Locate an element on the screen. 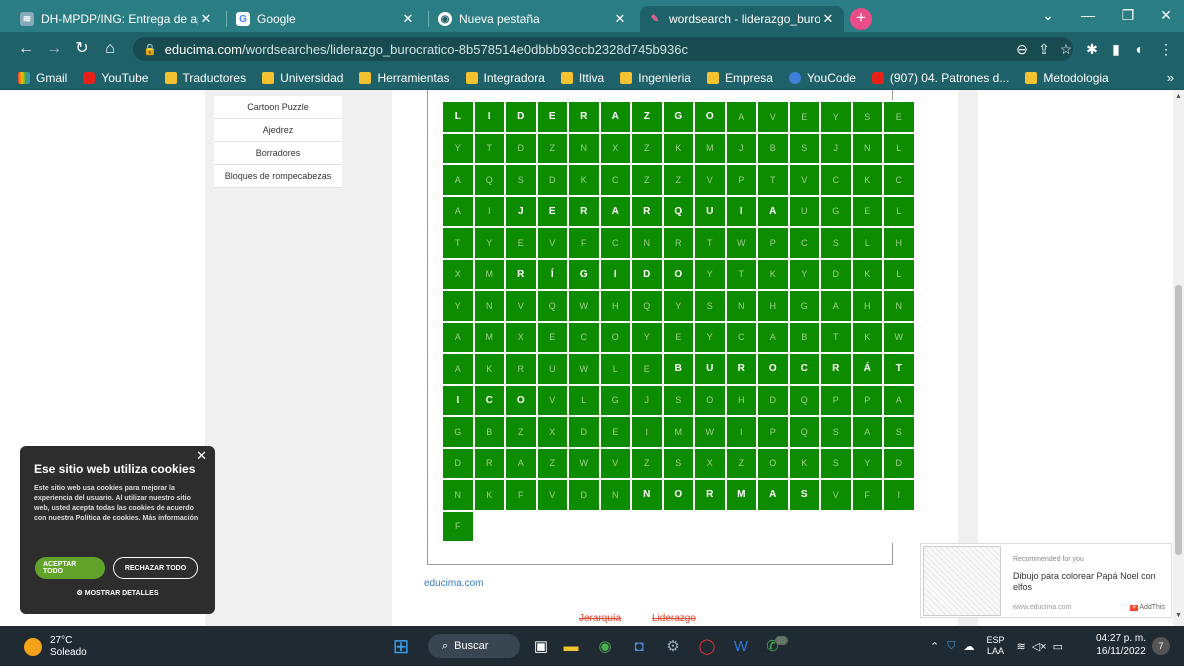 This screenshot has width=1184, height=666. grid-cell: J is located at coordinates (647, 400).